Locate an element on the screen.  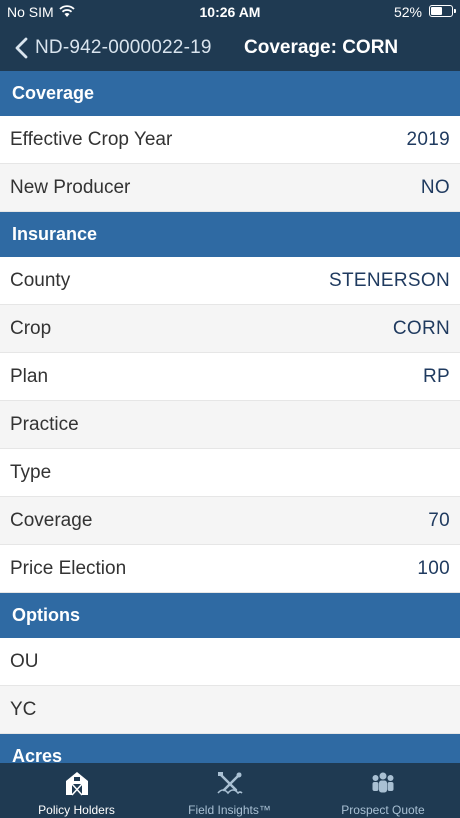
field-tools-icon is located at coordinates (229, 783).